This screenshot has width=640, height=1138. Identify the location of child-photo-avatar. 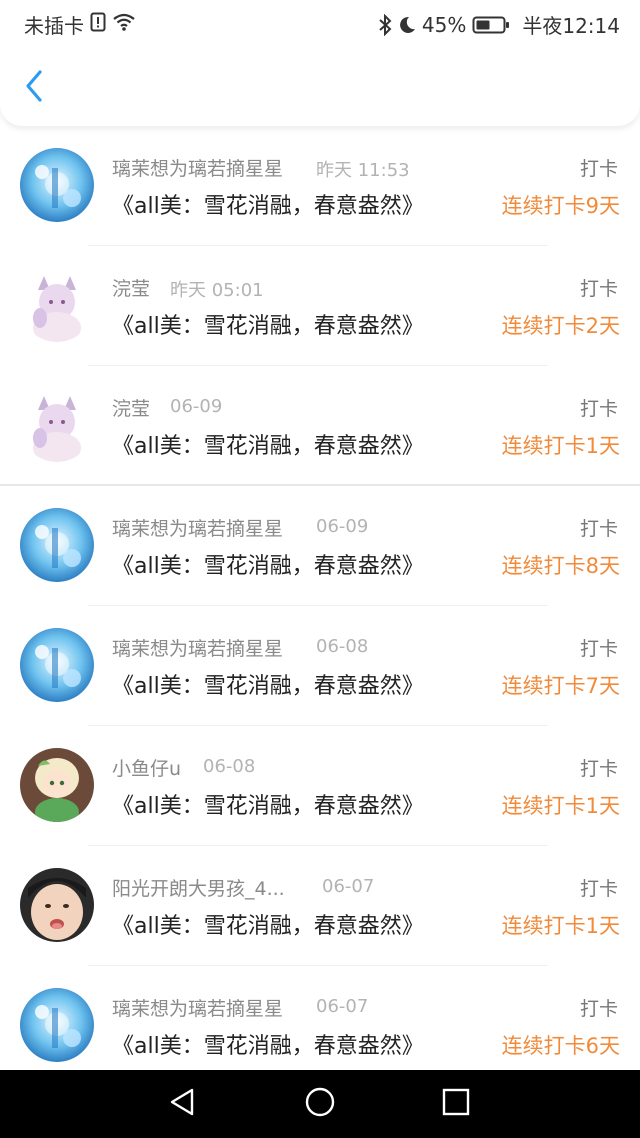
(57, 905).